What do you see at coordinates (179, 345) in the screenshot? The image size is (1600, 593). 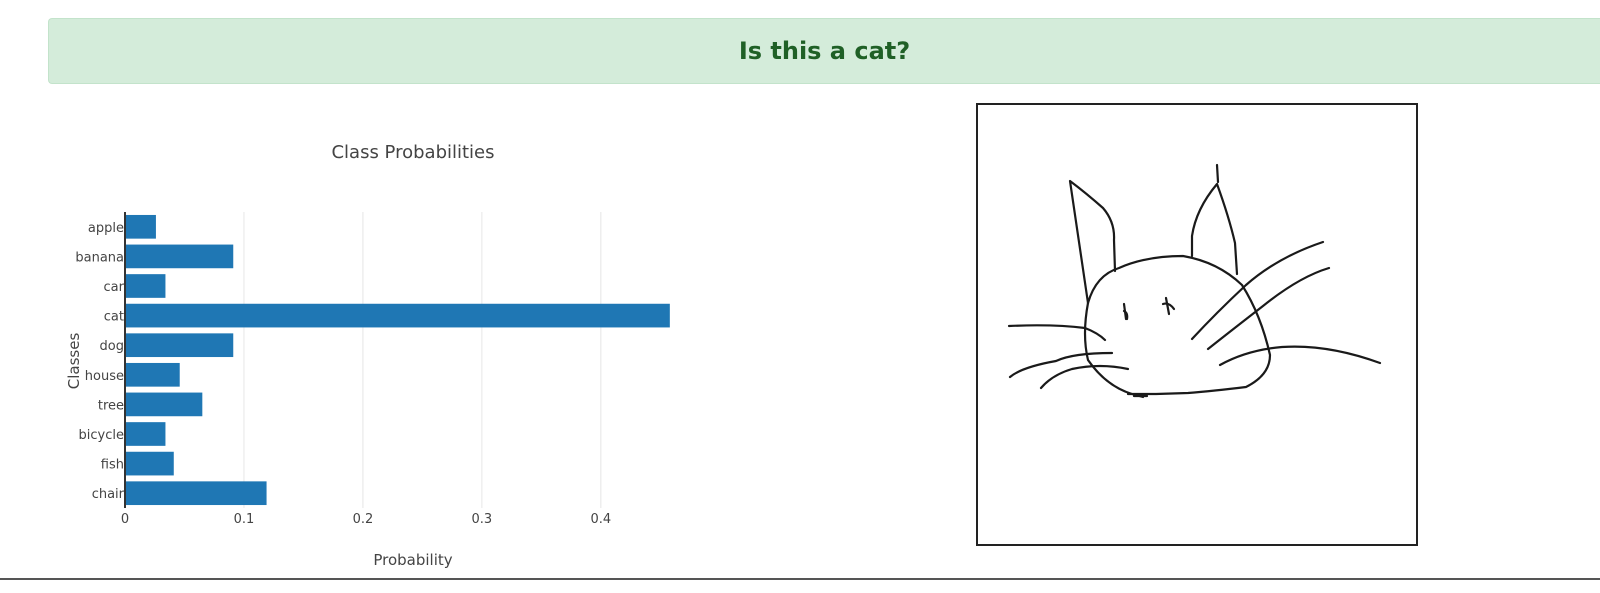 I see `bar-dog` at bounding box center [179, 345].